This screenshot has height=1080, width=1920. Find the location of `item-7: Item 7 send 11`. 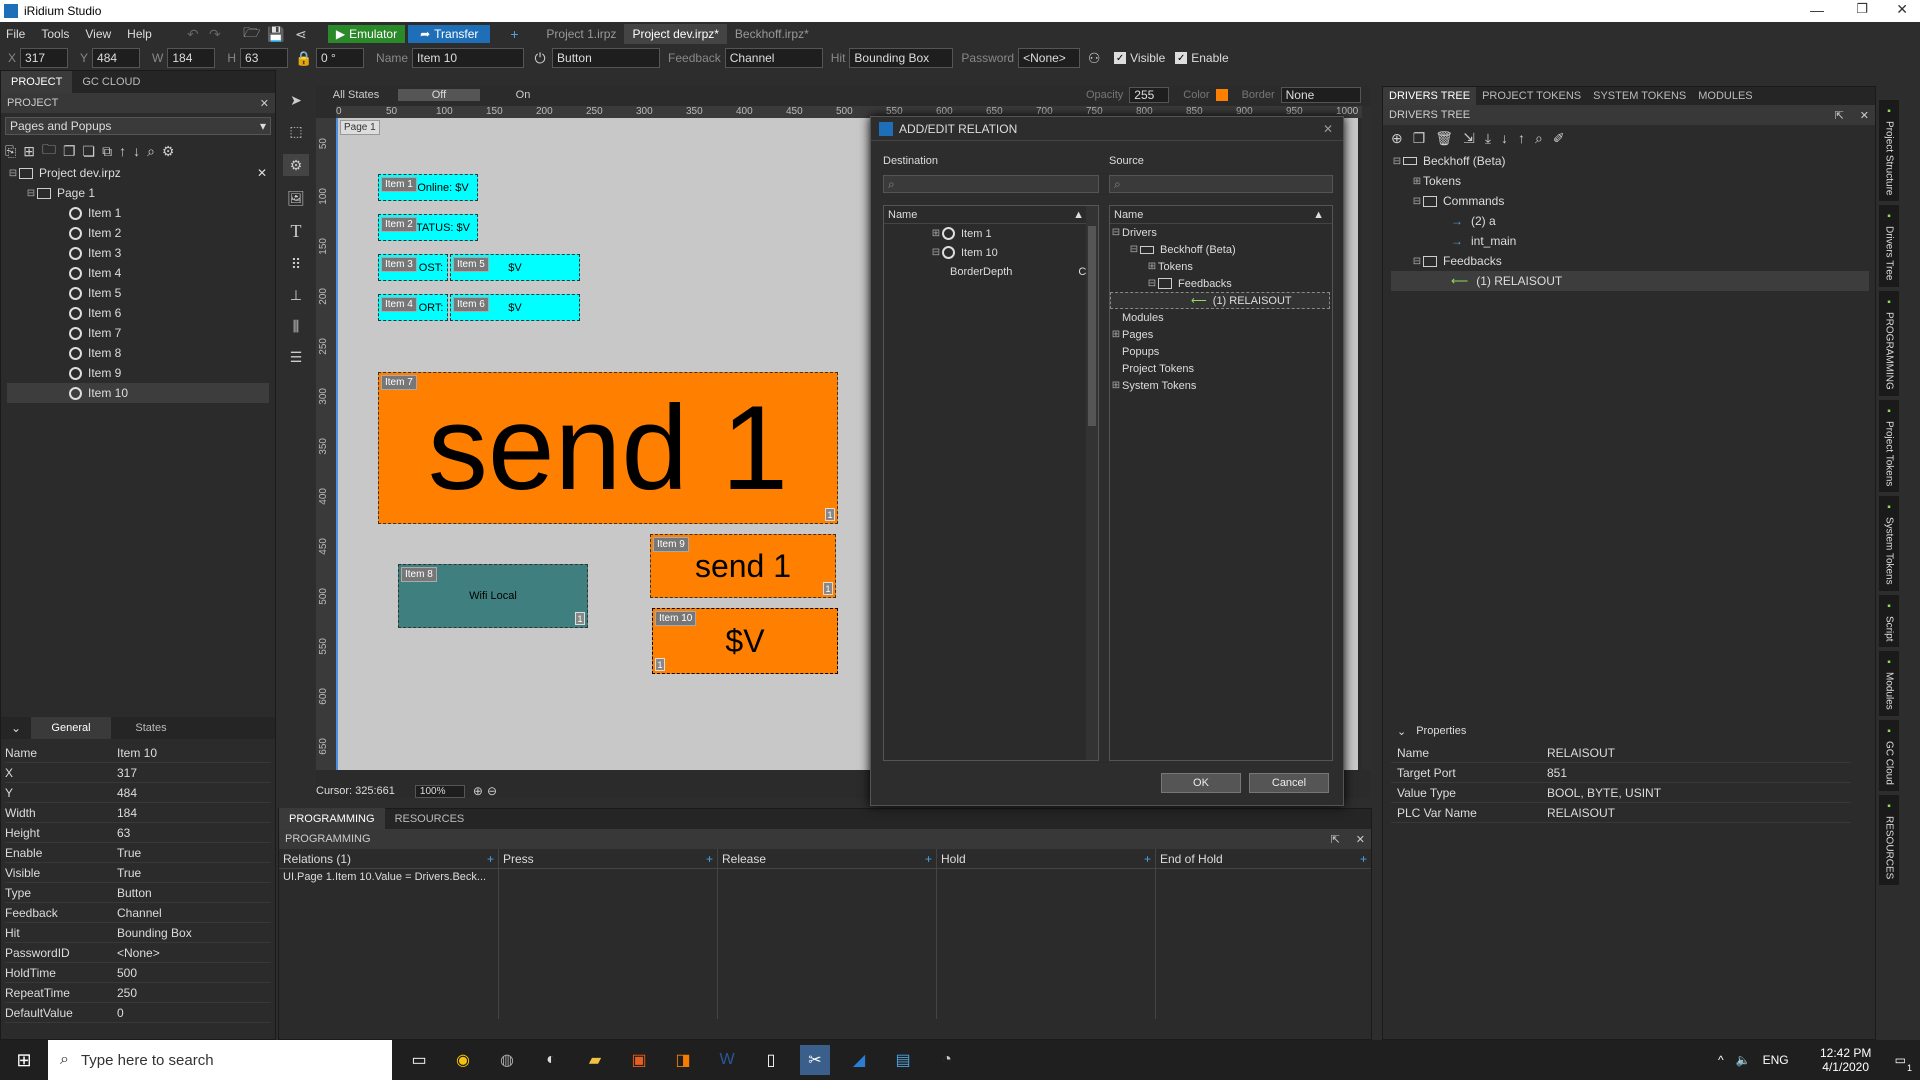

item-7: Item 7 send 11 is located at coordinates (608, 448).